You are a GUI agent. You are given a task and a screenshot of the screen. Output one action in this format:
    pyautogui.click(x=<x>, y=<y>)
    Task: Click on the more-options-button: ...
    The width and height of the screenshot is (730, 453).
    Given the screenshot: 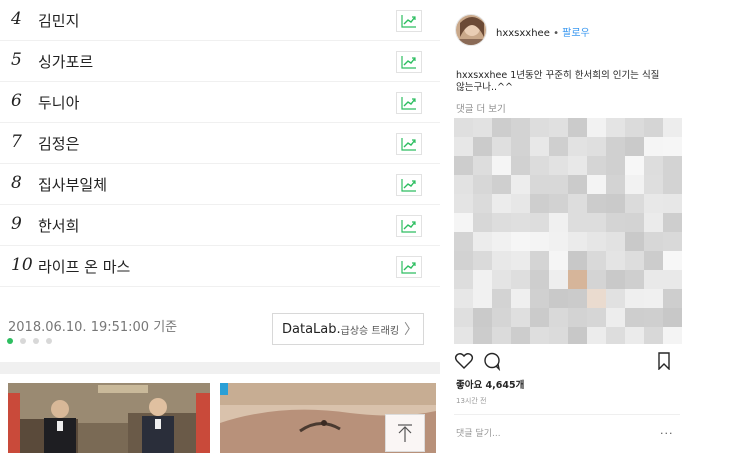 What is the action you would take?
    pyautogui.click(x=667, y=430)
    